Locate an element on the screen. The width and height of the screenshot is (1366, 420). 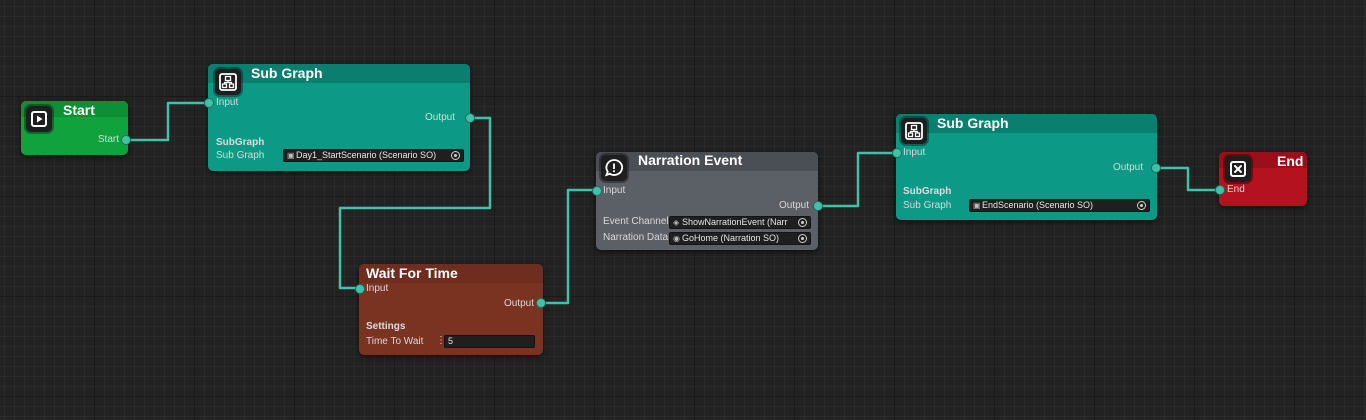
subgraph-1-field-value: Day1_StartScenario (Scenario SO) is located at coordinates (366, 155).